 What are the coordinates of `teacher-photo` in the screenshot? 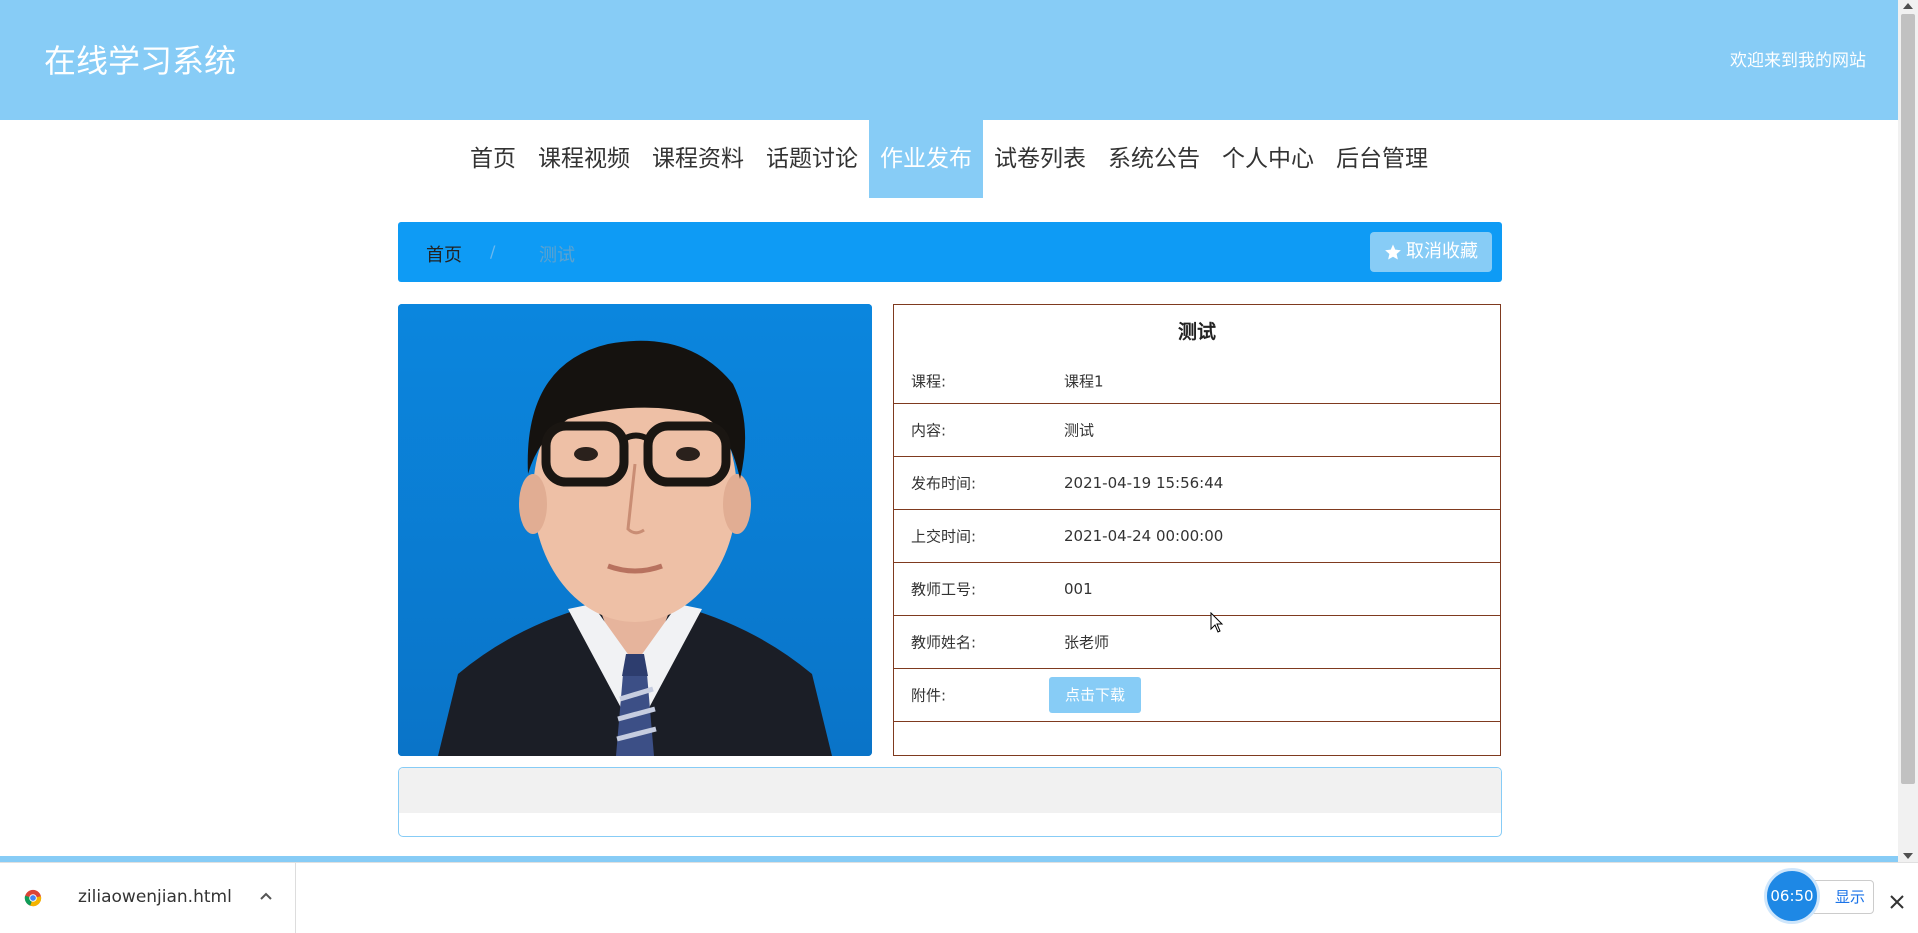 It's located at (635, 530).